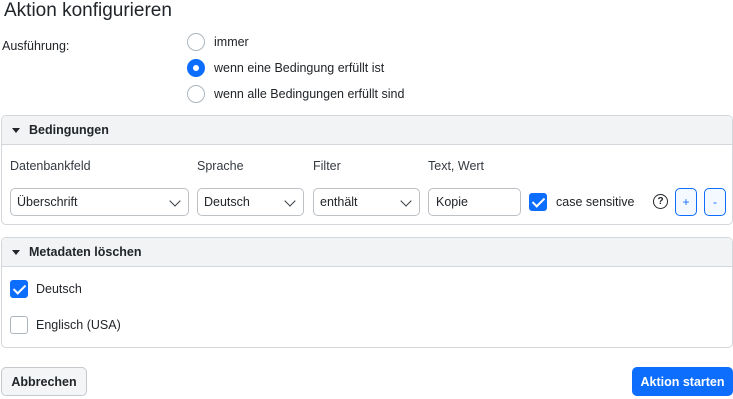 The height and width of the screenshot is (399, 733). I want to click on radio-option-one-condition: wenn eine Bedingung erfüllt ist, so click(285, 68).